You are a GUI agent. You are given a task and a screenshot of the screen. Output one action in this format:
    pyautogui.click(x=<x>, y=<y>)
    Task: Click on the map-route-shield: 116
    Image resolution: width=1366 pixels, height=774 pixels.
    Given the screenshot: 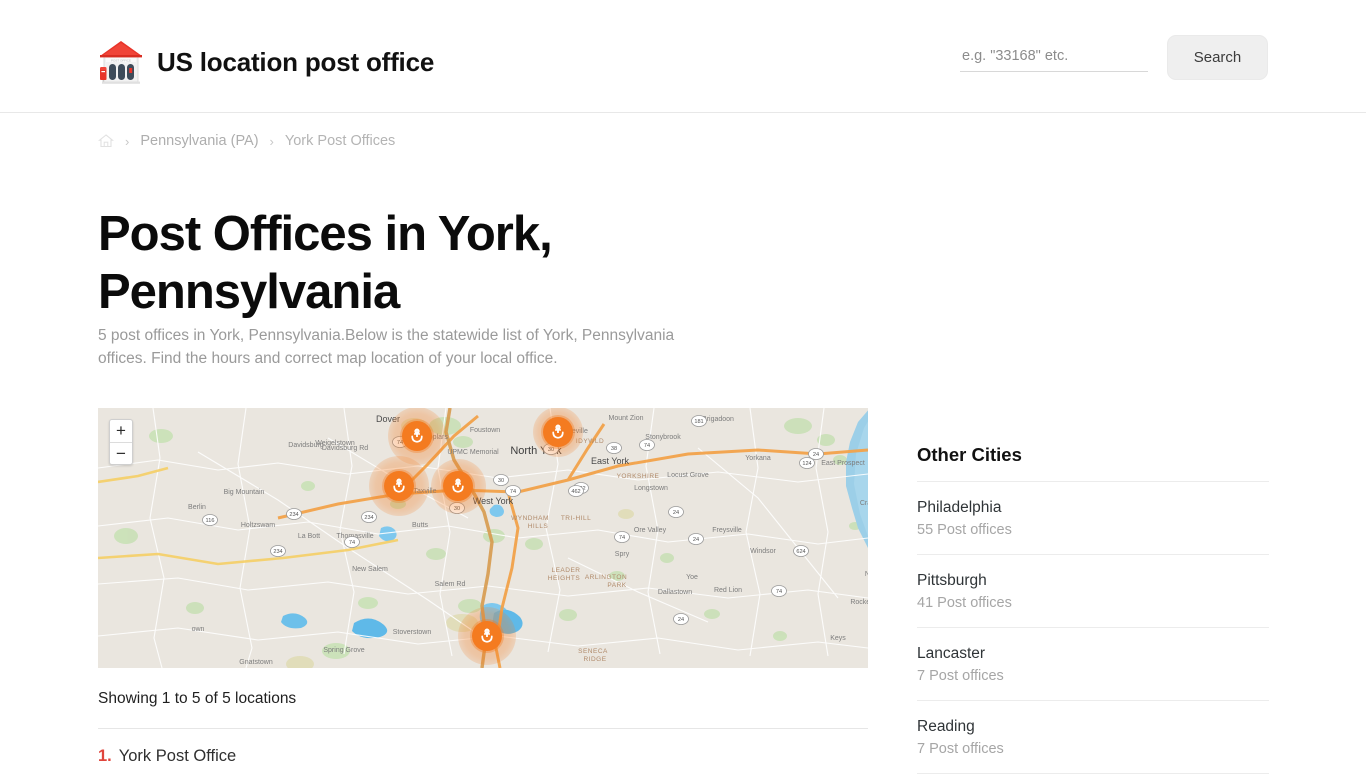 What is the action you would take?
    pyautogui.click(x=210, y=520)
    